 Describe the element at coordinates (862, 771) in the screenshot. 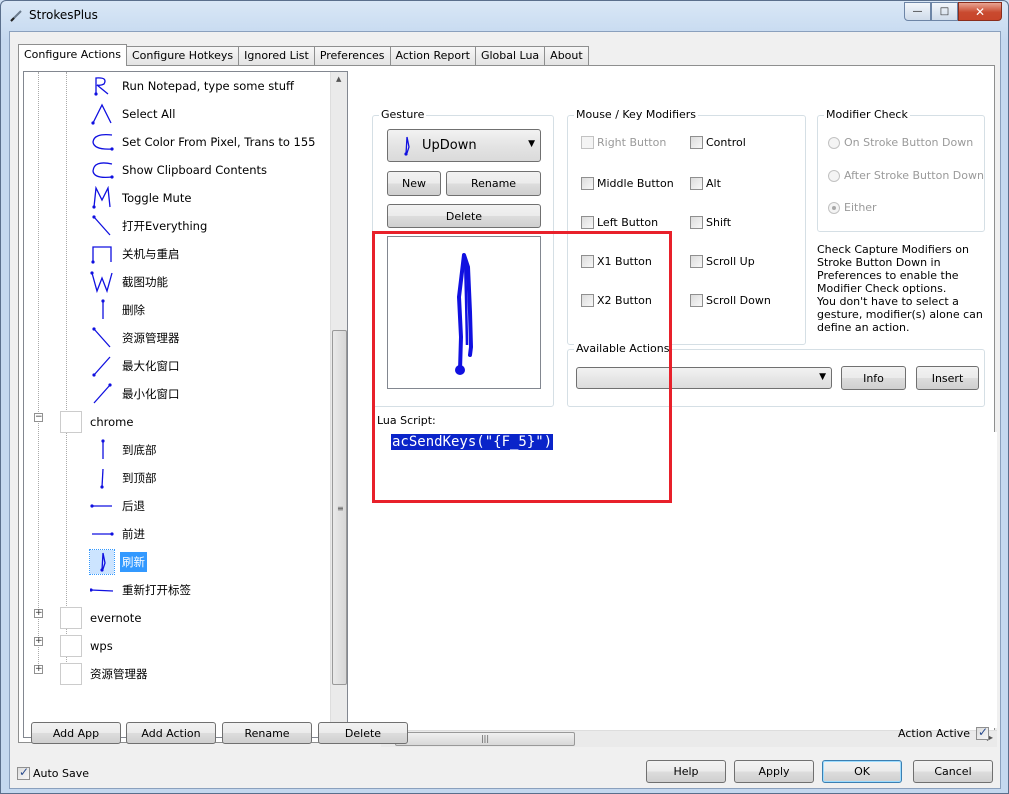

I see `ok-button: OK` at that location.